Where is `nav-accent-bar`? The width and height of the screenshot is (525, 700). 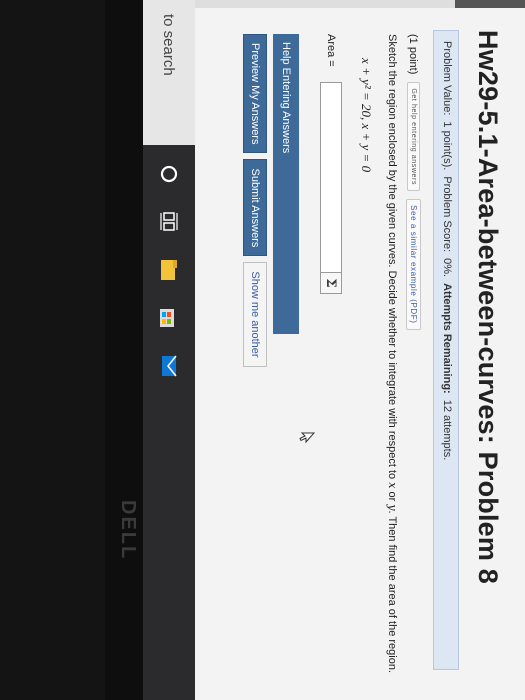
nav-accent-bar is located at coordinates (490, 4).